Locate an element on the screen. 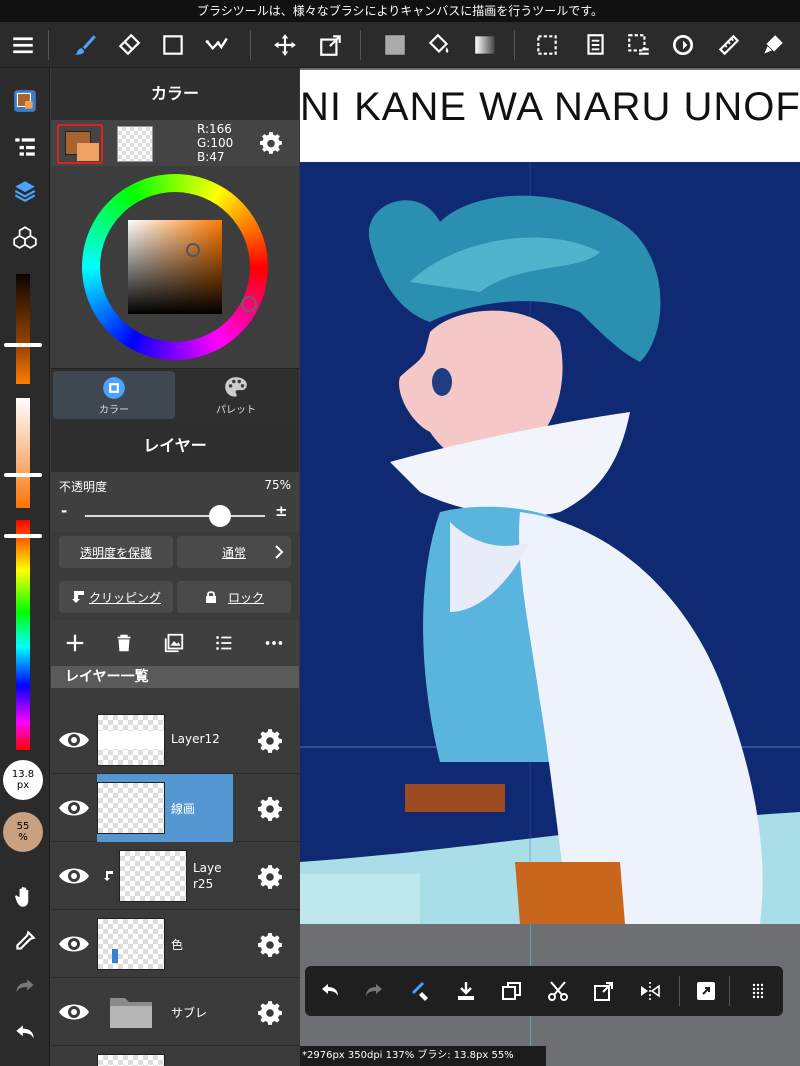  fill-color-icon is located at coordinates (395, 45).